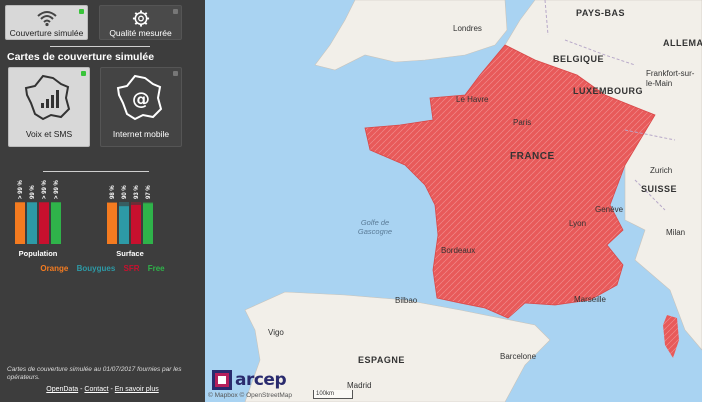 This screenshot has height=402, width=702. I want to click on voice-sms-button: Voix et SMS, so click(49, 107).